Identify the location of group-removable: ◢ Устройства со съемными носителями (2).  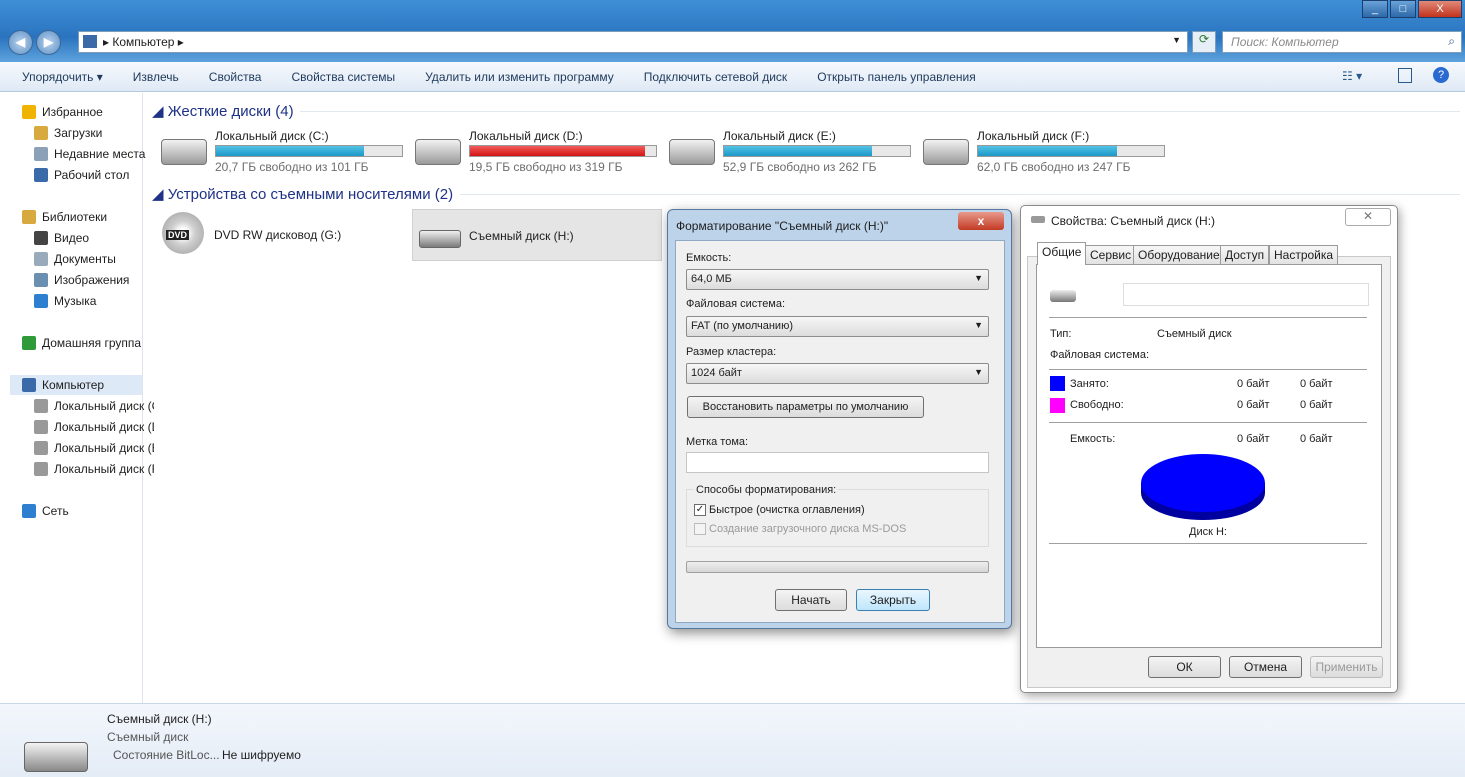
(302, 194).